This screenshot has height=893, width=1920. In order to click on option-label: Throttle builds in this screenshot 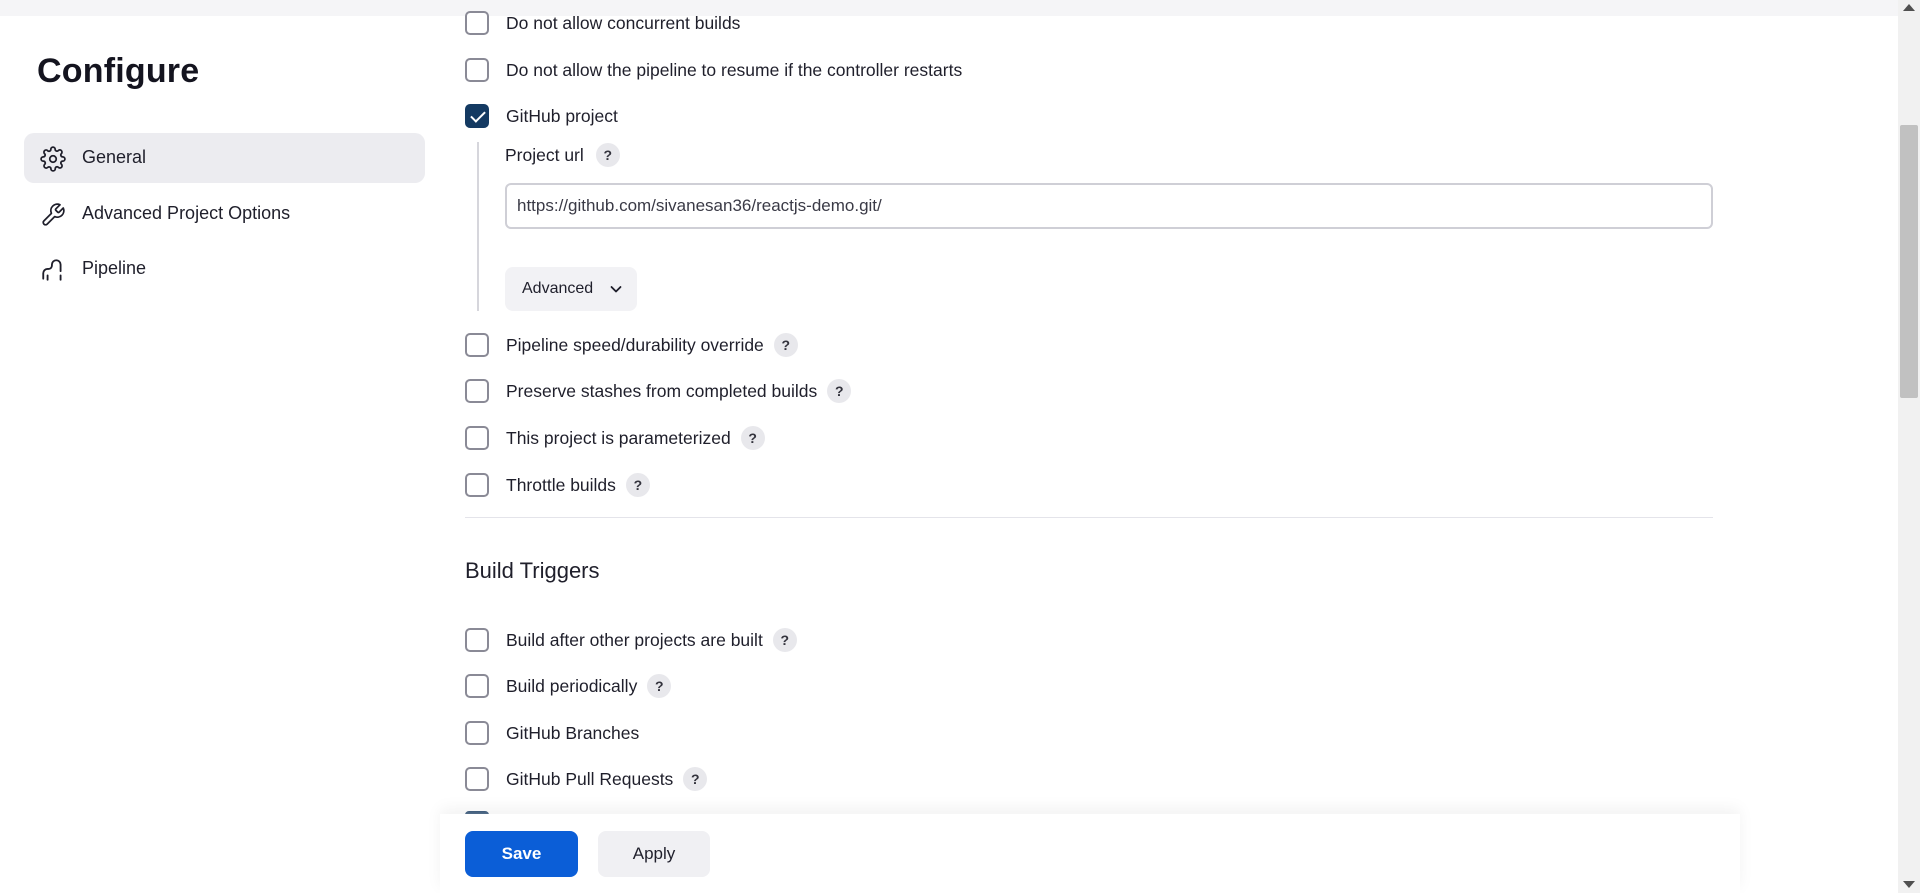, I will do `click(561, 484)`.